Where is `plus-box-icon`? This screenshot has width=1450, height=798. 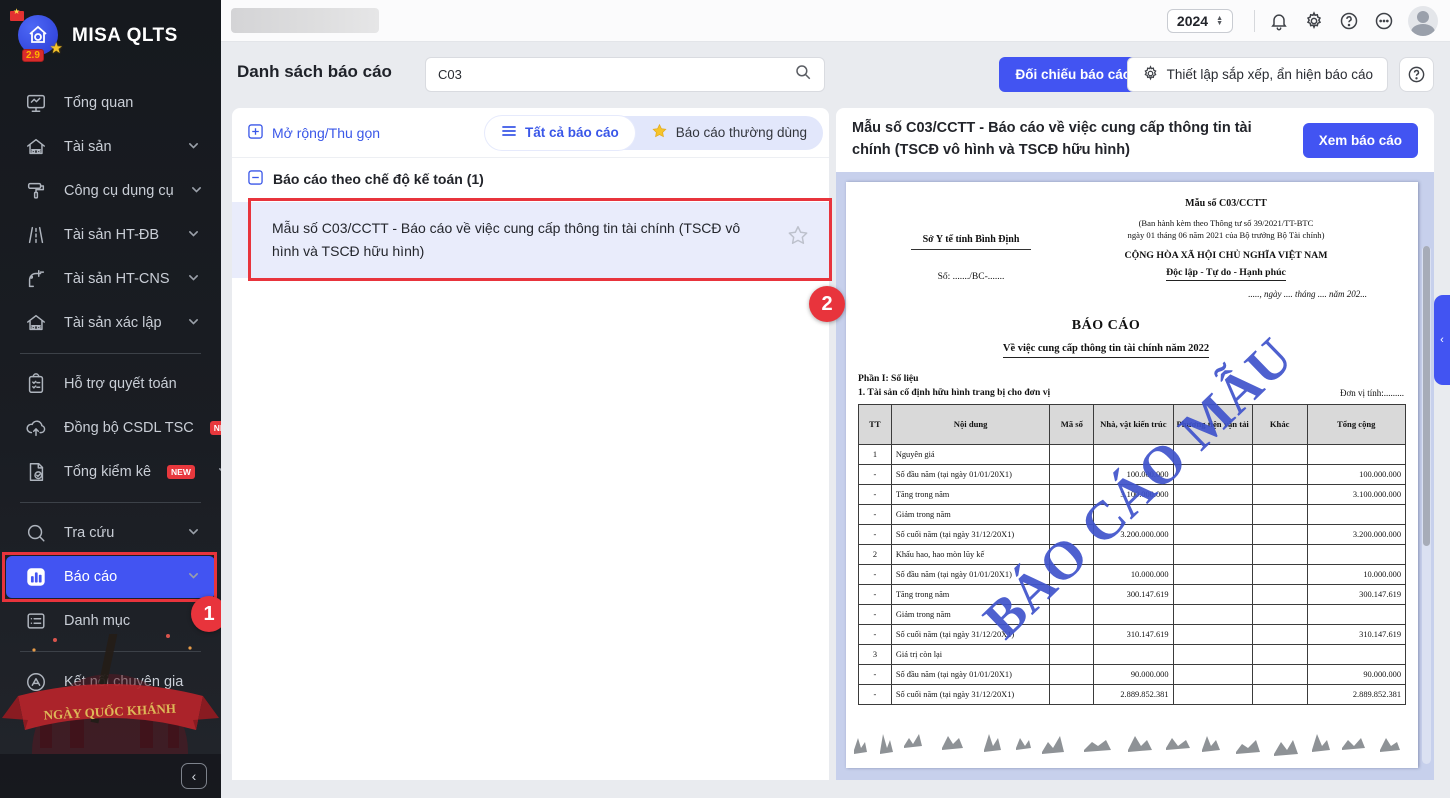
plus-box-icon is located at coordinates (255, 132).